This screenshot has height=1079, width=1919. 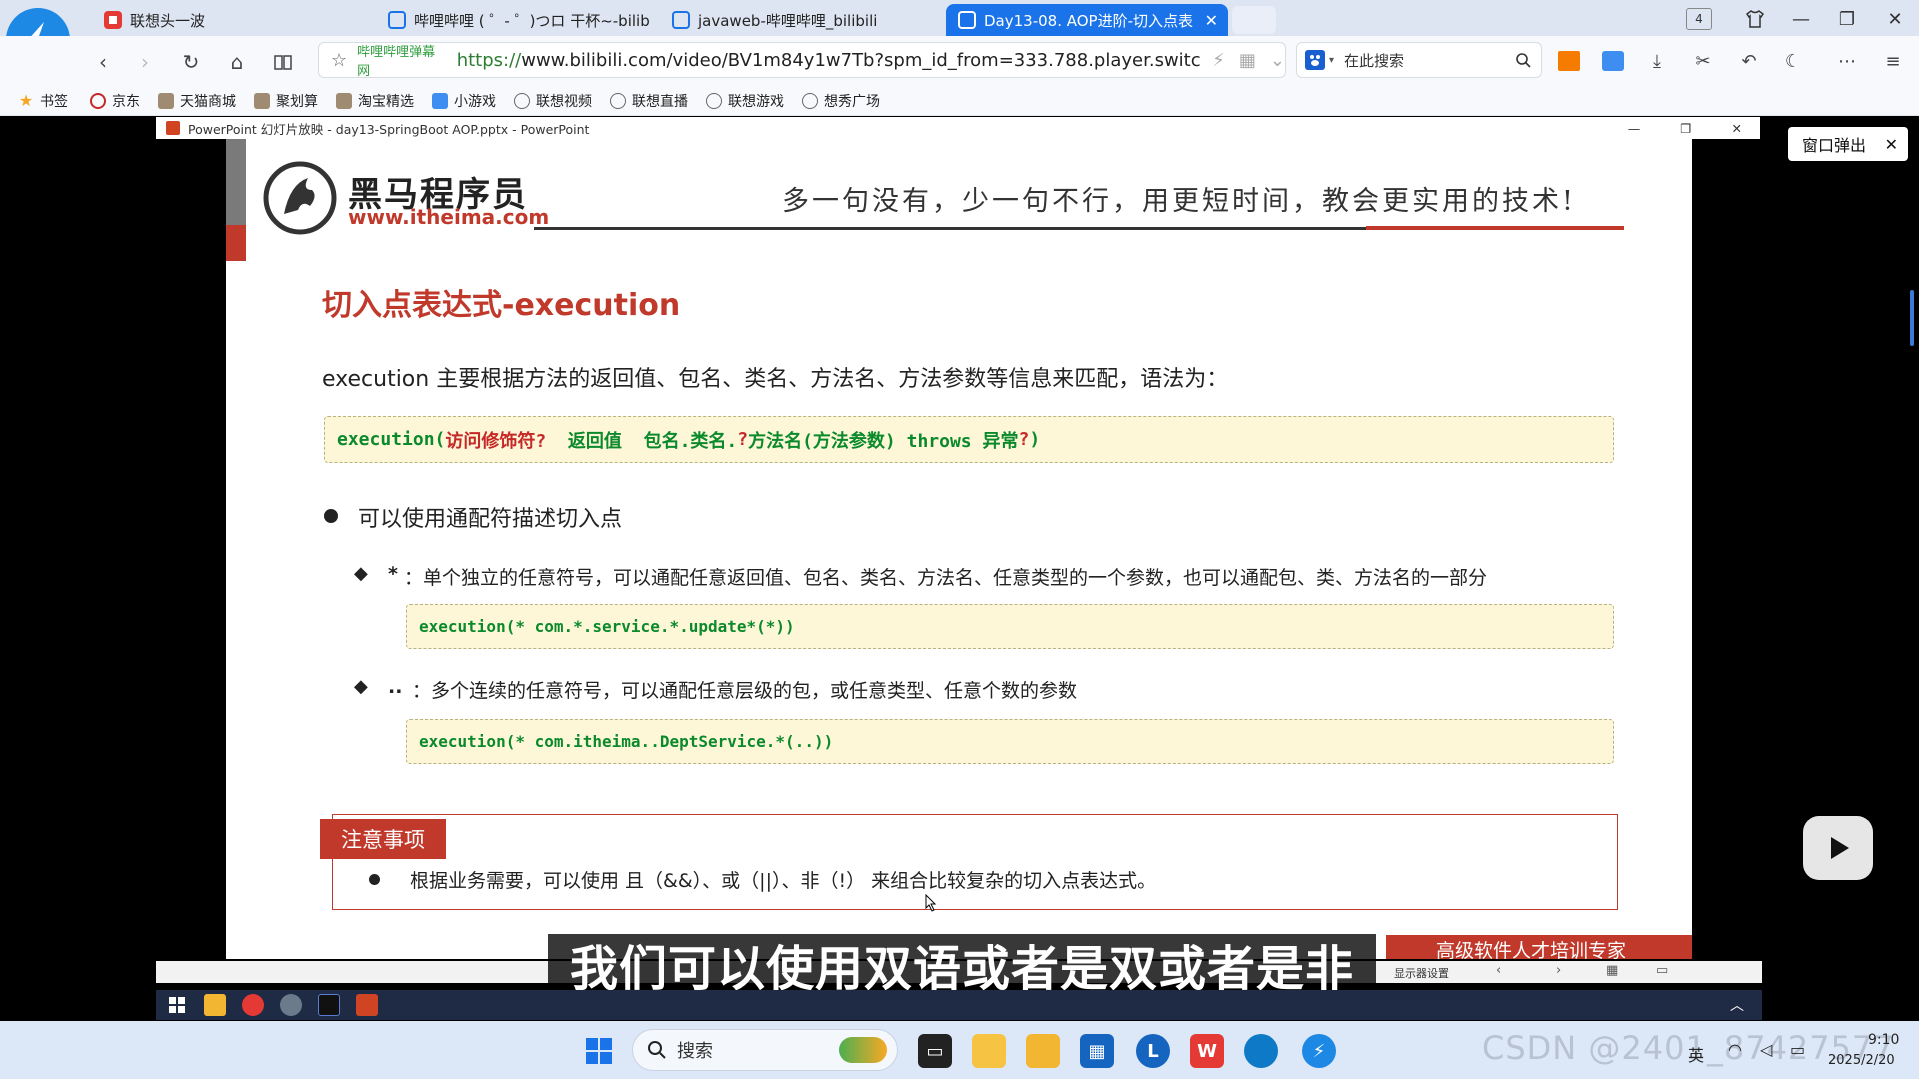 What do you see at coordinates (1737, 128) in the screenshot?
I see `ppt-close-button: ✕` at bounding box center [1737, 128].